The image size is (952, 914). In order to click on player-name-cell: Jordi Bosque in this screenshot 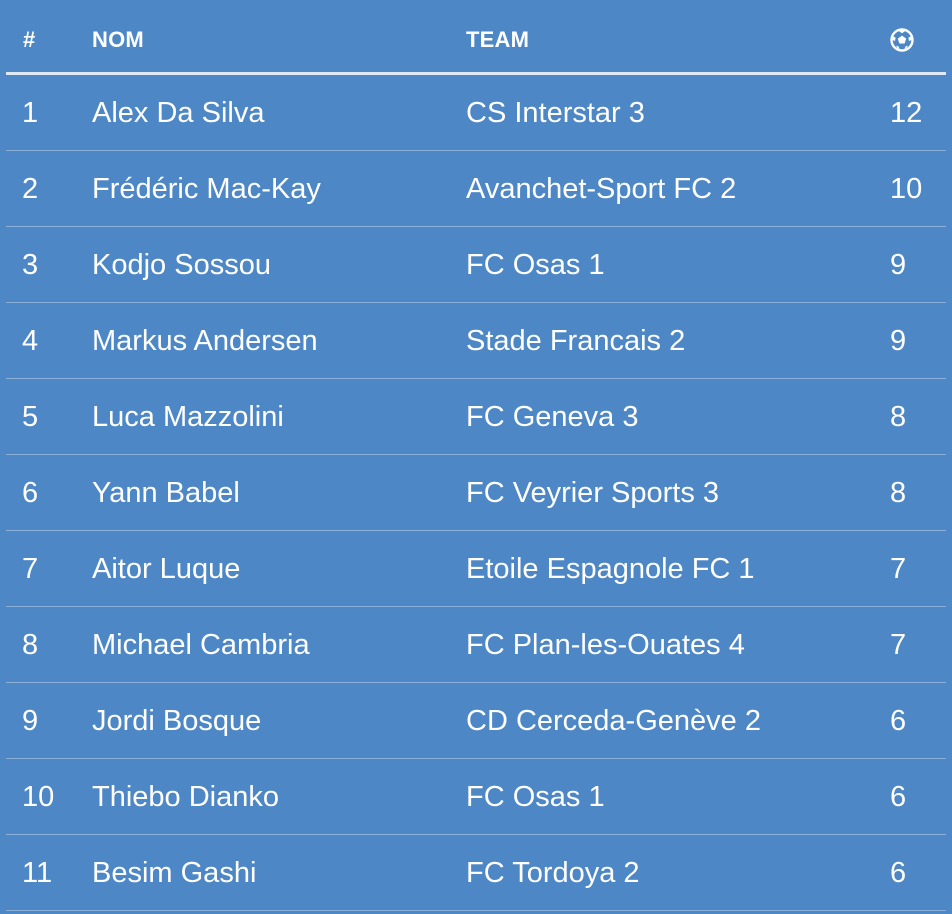, I will do `click(177, 721)`.